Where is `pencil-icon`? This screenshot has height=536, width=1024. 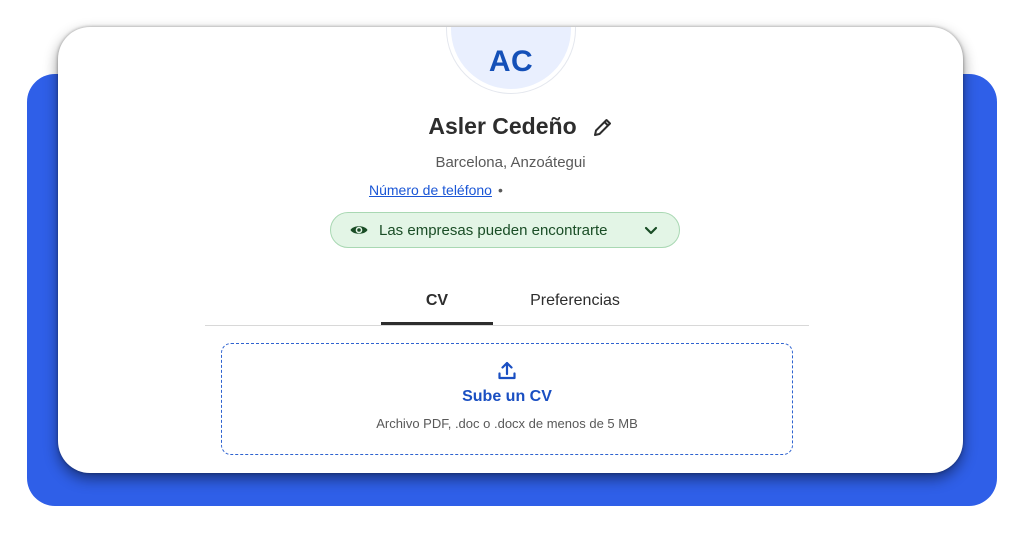
pencil-icon is located at coordinates (603, 127).